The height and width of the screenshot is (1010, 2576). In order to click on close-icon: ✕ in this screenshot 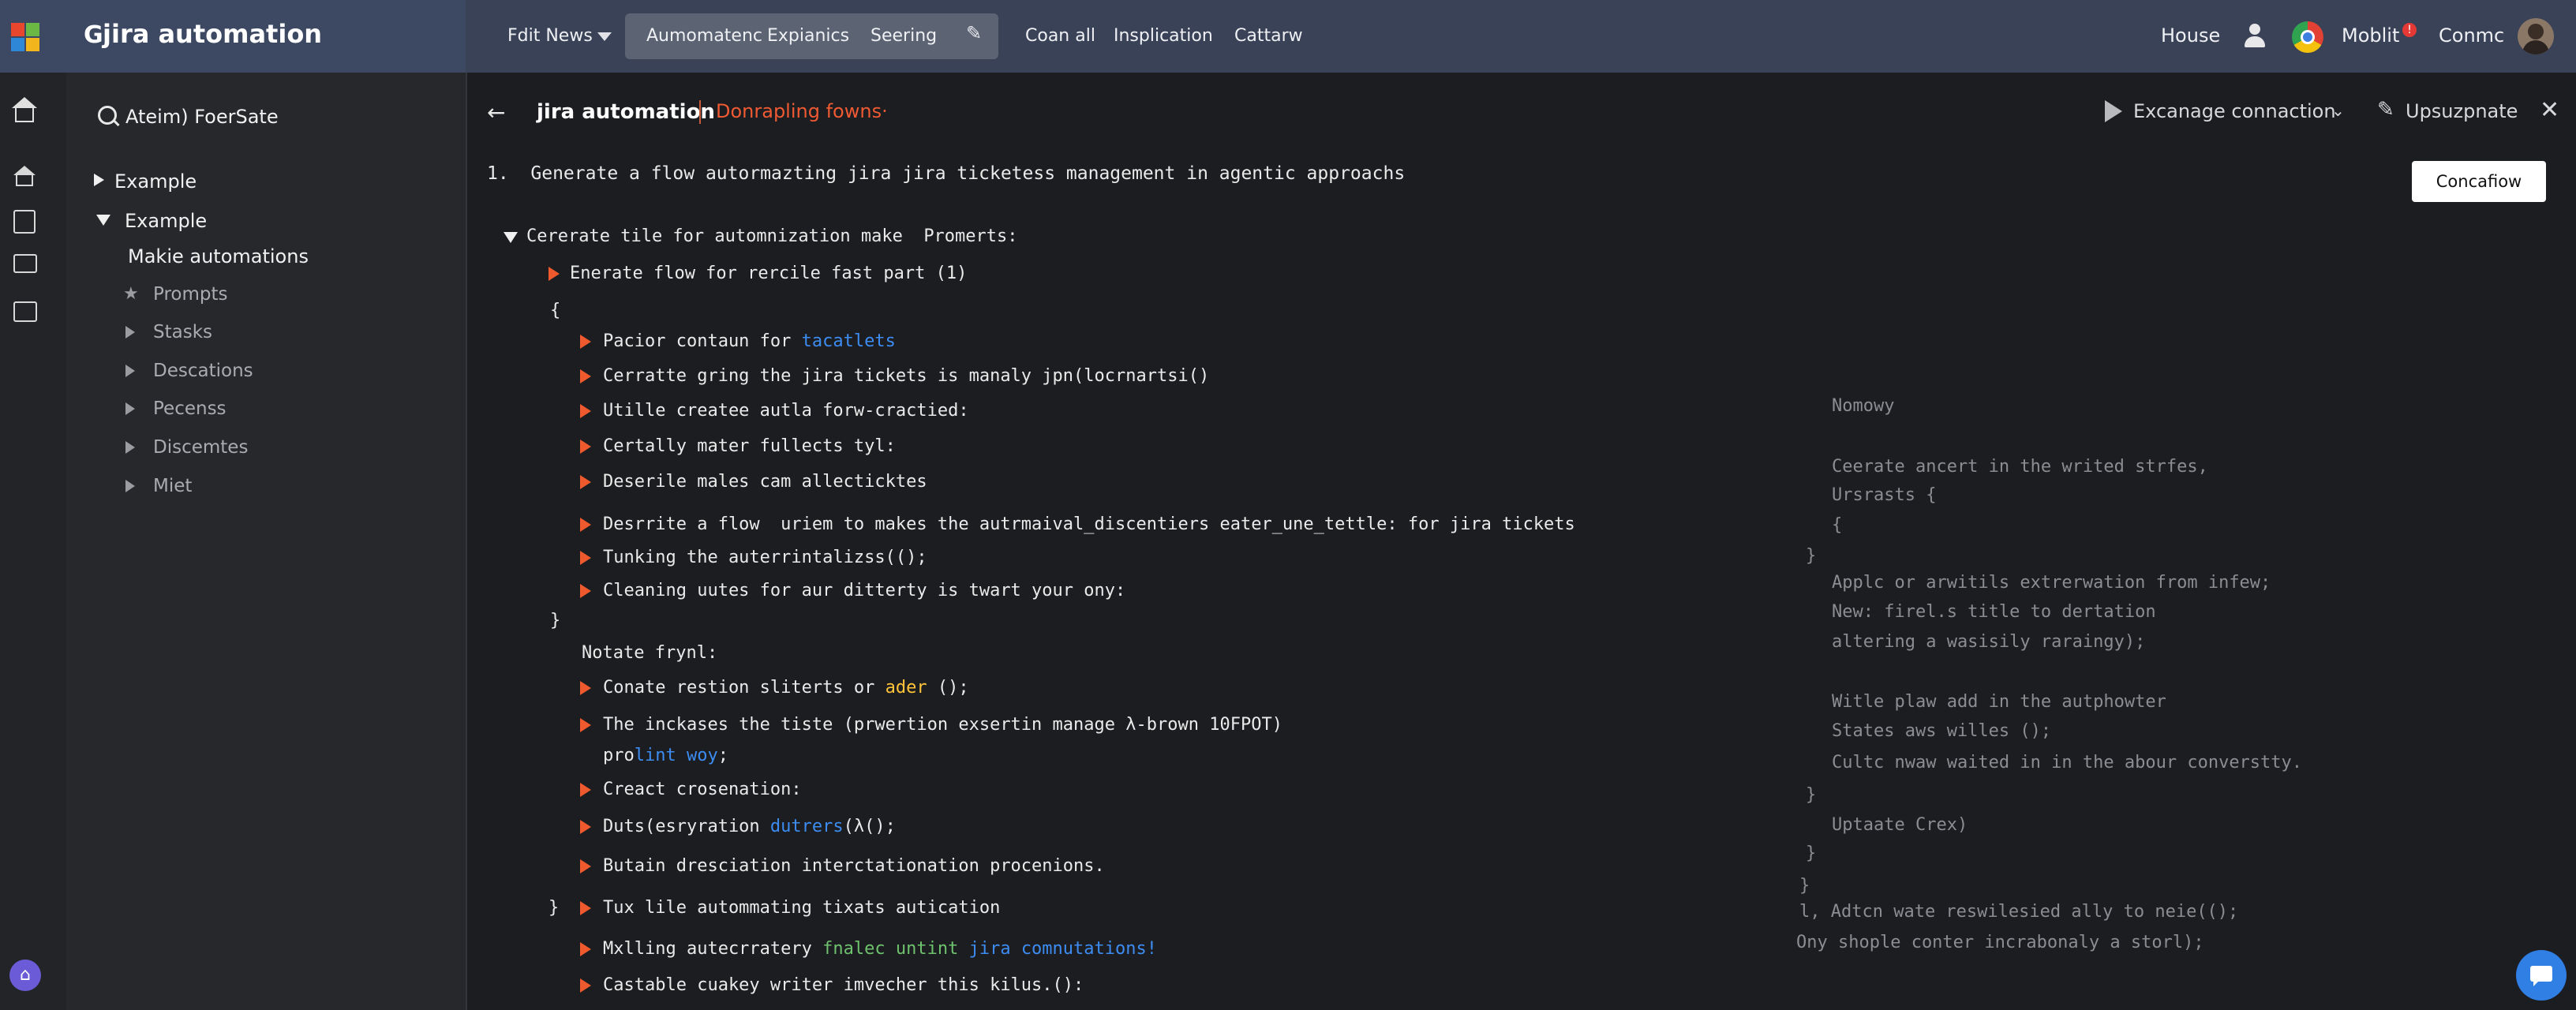, I will do `click(2549, 110)`.